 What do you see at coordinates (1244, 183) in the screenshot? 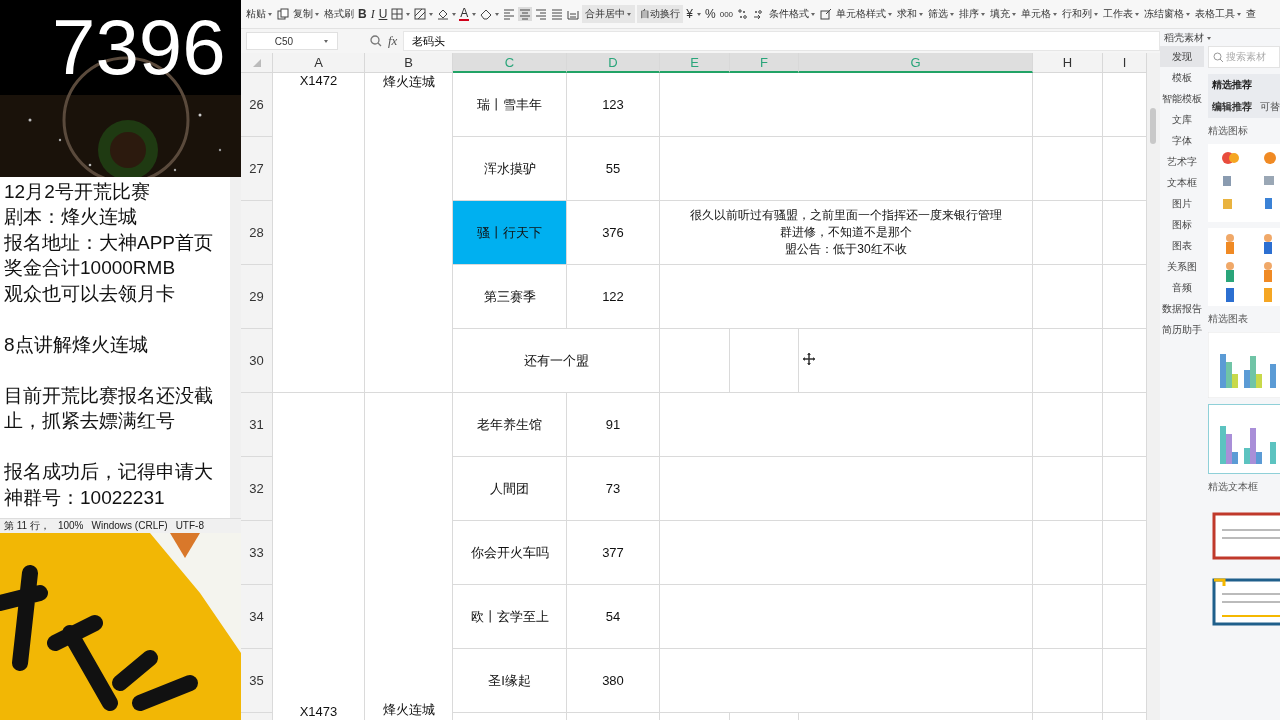
I see `icon-set-drawing` at bounding box center [1244, 183].